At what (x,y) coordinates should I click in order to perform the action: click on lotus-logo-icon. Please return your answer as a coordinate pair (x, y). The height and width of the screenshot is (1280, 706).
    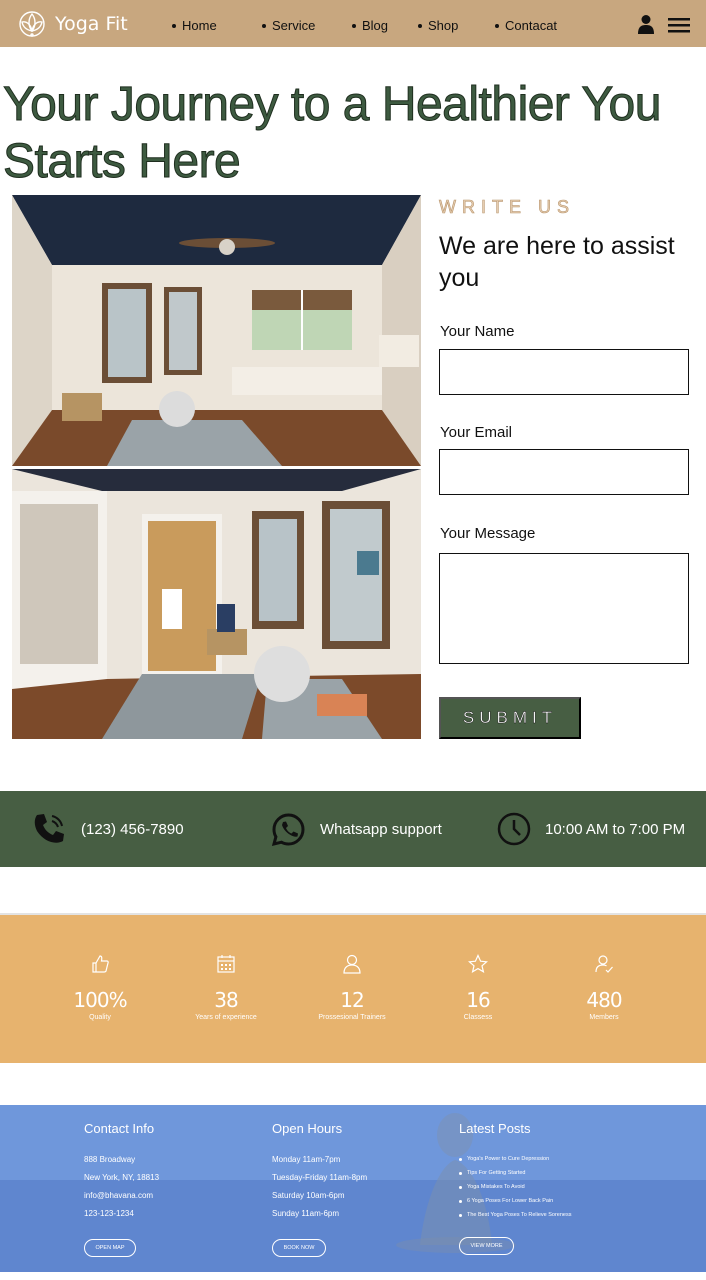
    Looking at the image, I should click on (32, 24).